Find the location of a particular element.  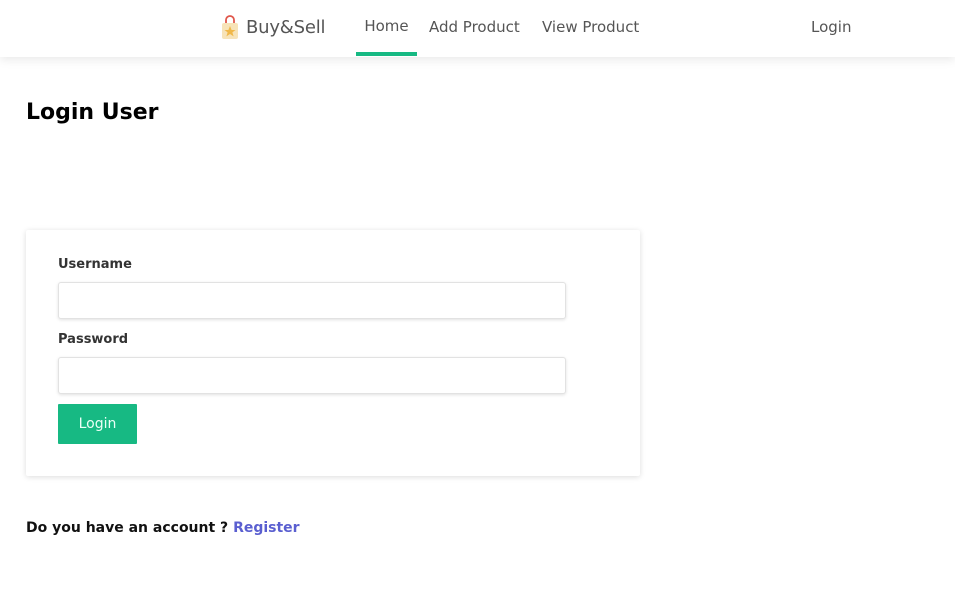

password-label: Password is located at coordinates (93, 339).